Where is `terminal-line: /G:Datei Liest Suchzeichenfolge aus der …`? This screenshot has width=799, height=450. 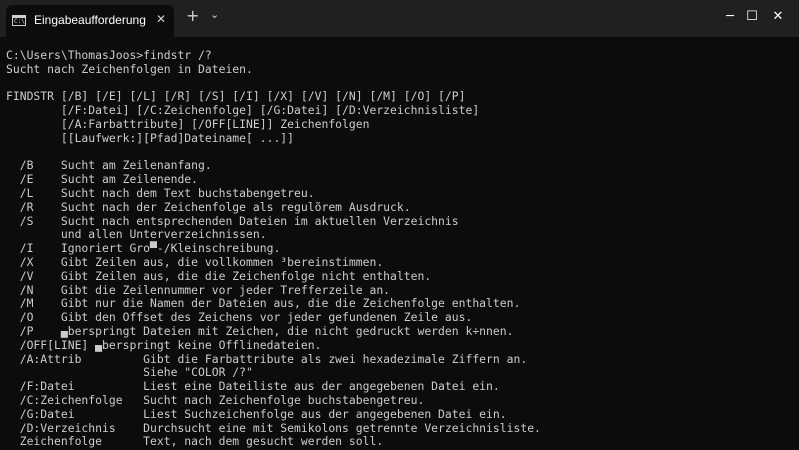
terminal-line: /G:Datei Liest Suchzeichenfolge aus der … is located at coordinates (256, 413).